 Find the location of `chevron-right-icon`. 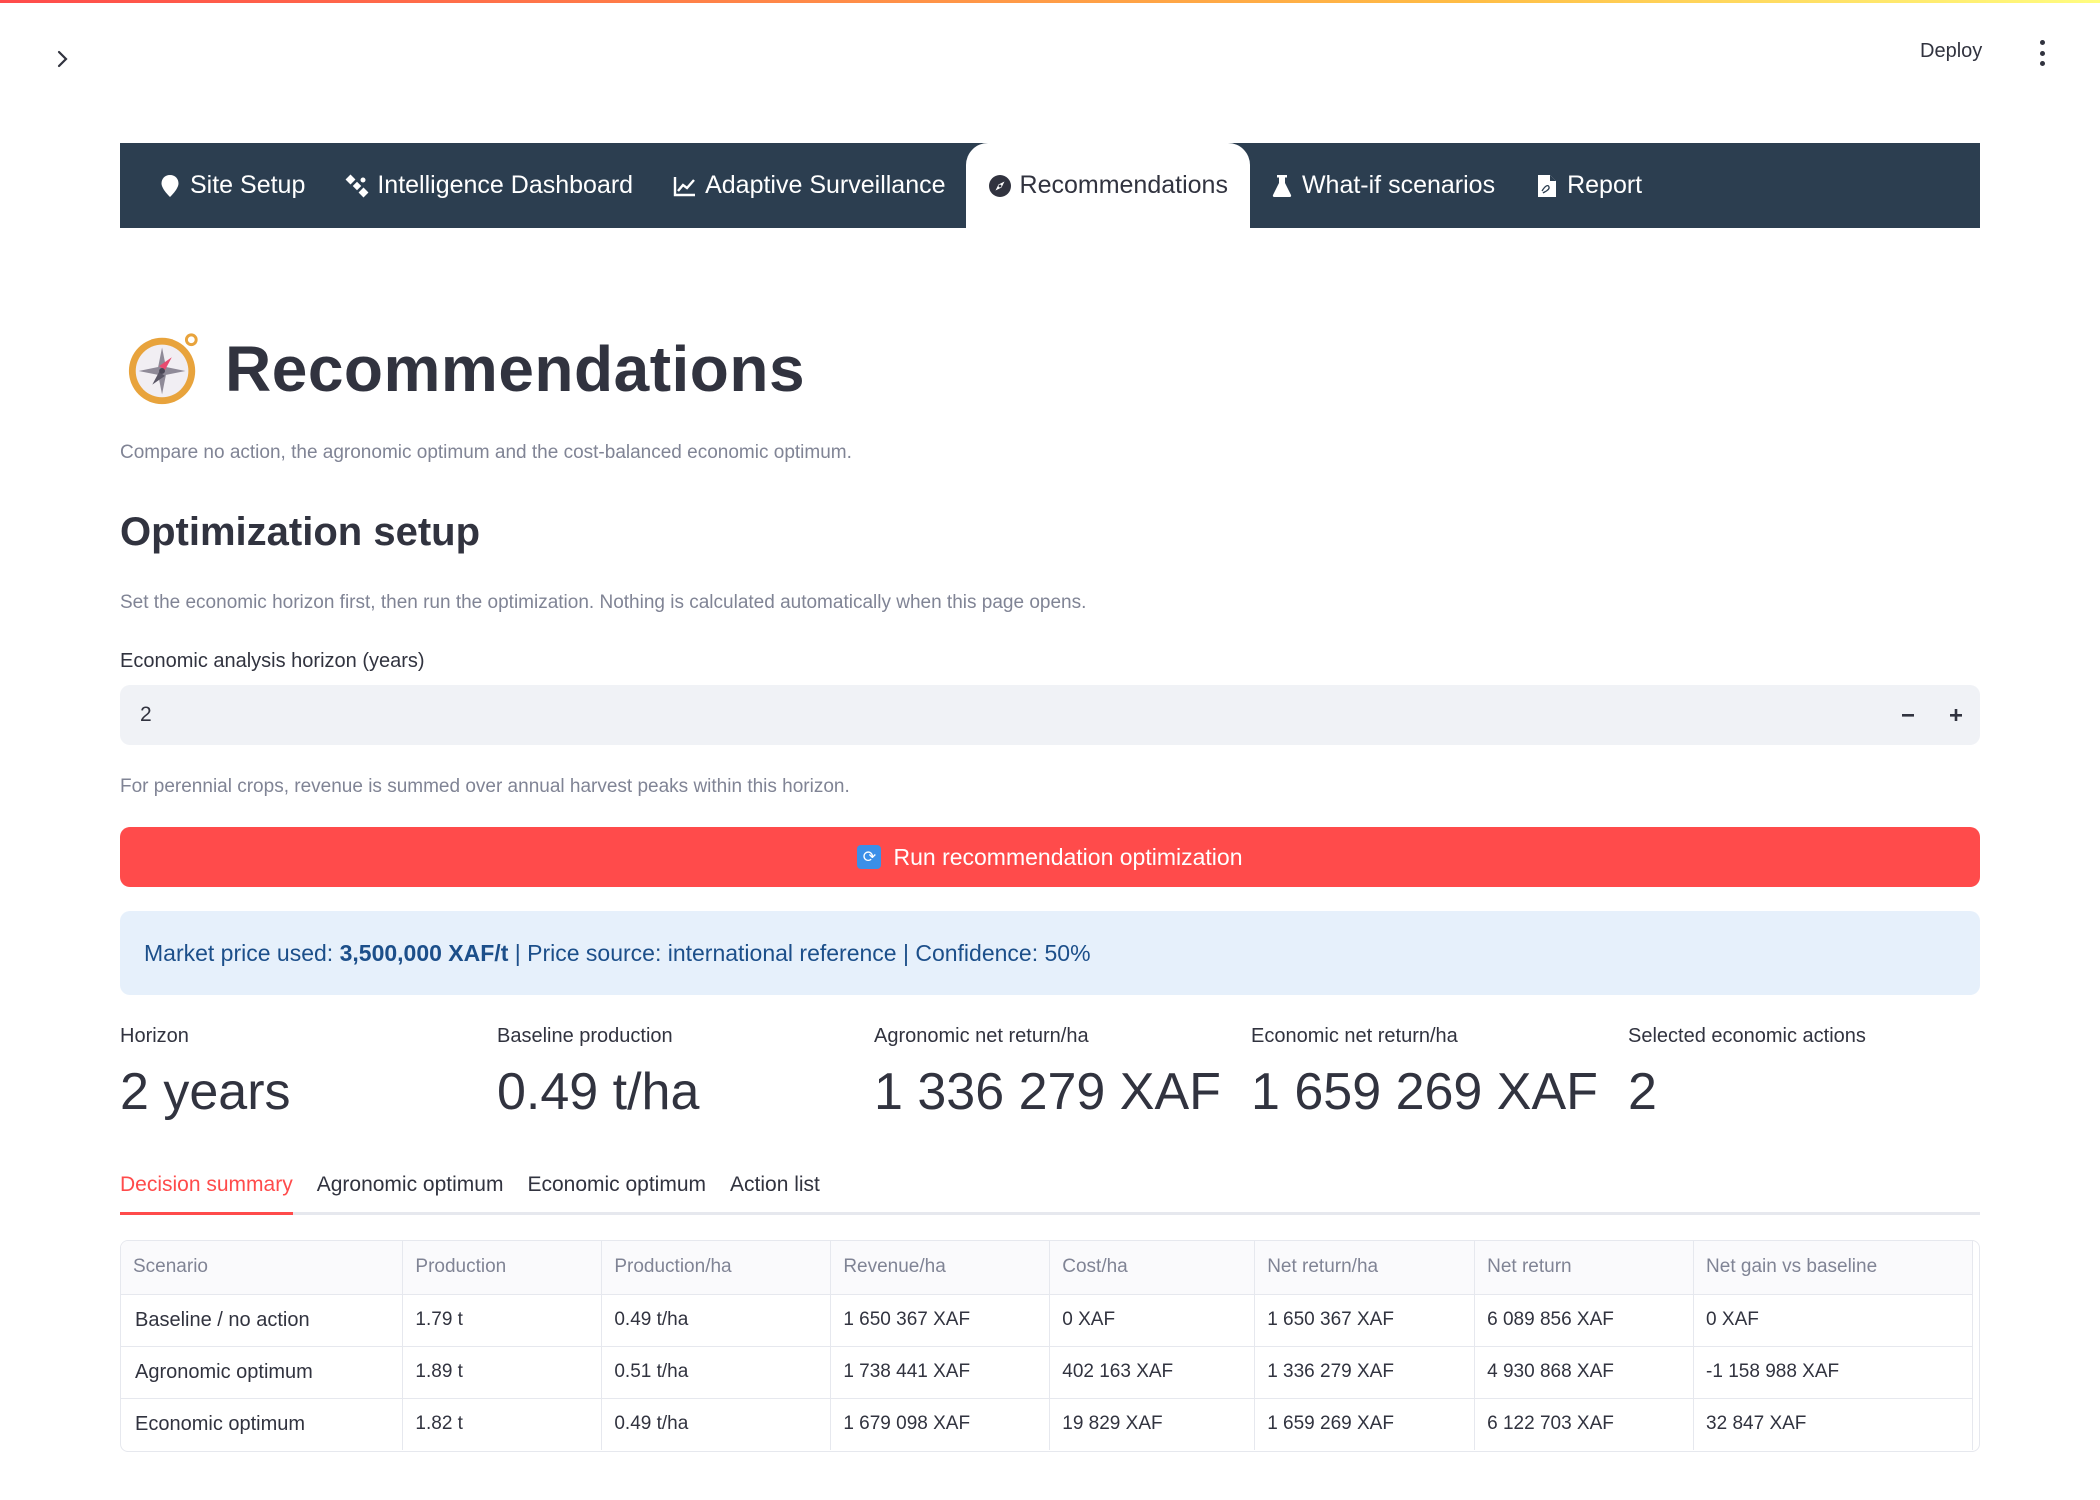

chevron-right-icon is located at coordinates (62, 59).